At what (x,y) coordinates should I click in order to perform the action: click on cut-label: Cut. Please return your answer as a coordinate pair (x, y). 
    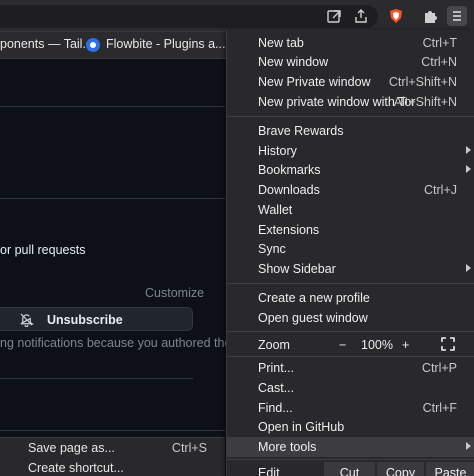
    Looking at the image, I should click on (349, 471).